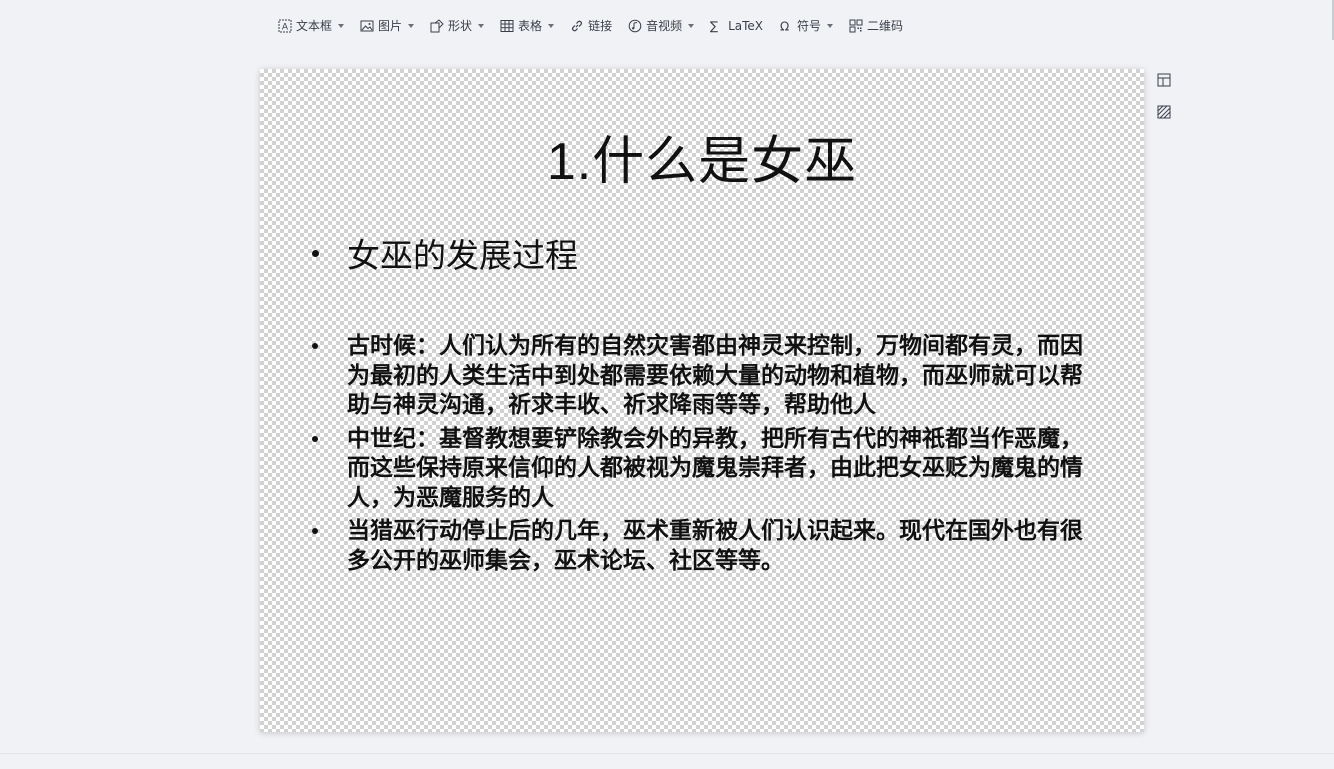  What do you see at coordinates (437, 26) in the screenshot?
I see `shape-icon` at bounding box center [437, 26].